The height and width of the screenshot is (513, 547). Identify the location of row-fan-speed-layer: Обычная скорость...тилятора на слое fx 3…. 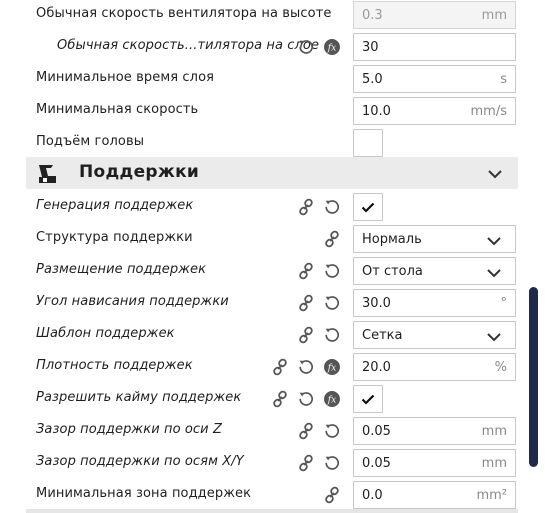
(272, 47).